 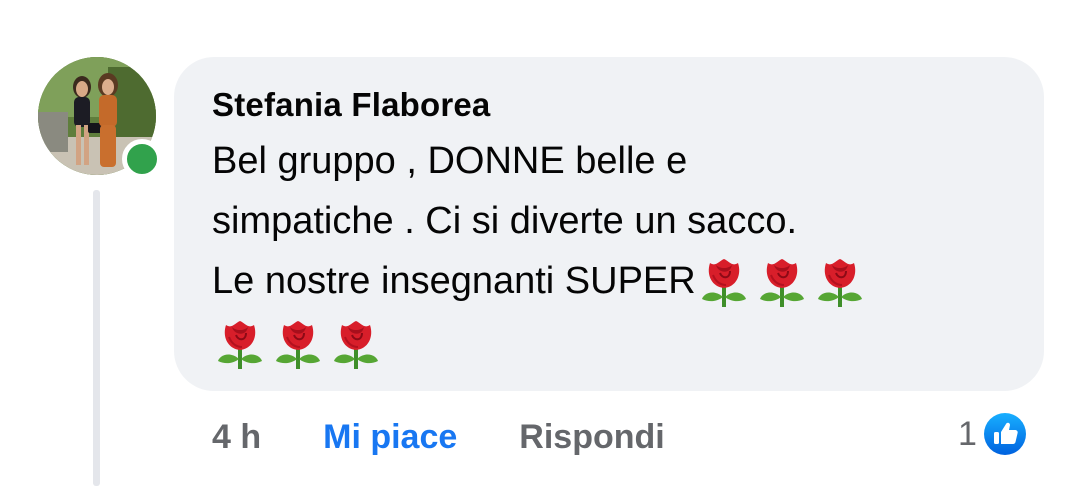 I want to click on online-status-indicator, so click(x=142, y=159).